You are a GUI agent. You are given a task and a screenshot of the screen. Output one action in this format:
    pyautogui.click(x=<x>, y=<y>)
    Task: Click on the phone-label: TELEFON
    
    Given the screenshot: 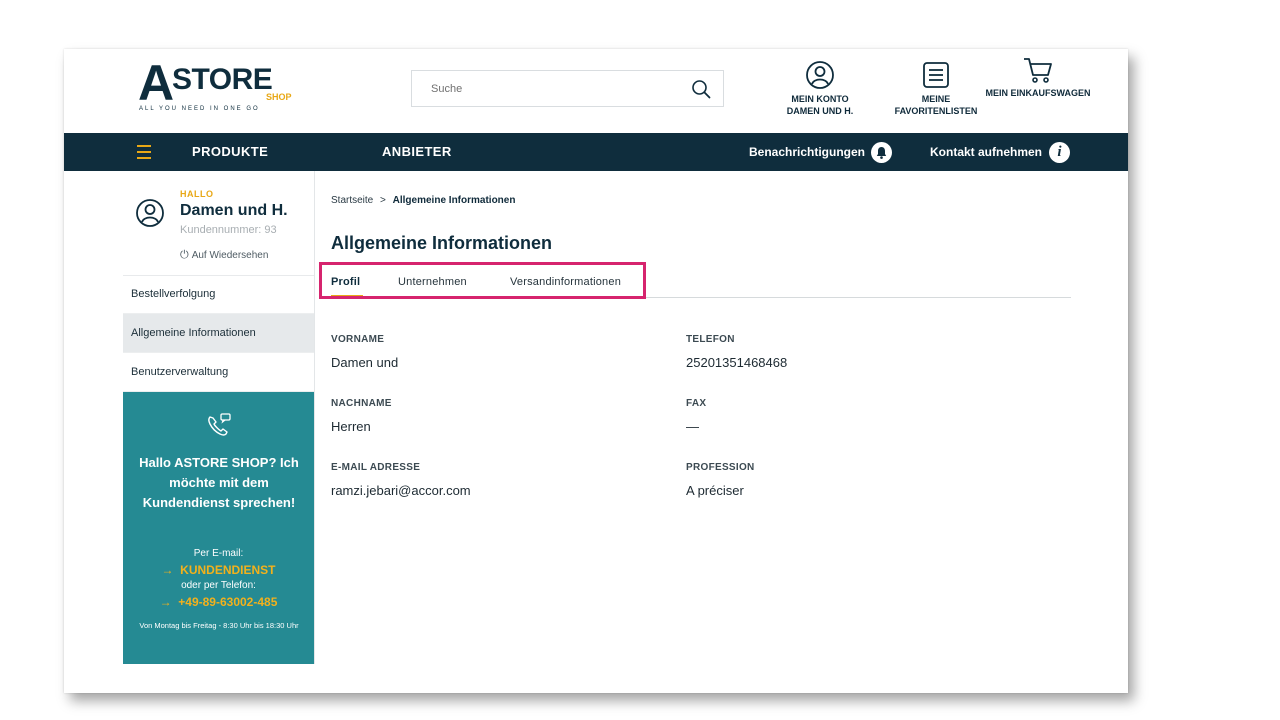 What is the action you would take?
    pyautogui.click(x=710, y=339)
    